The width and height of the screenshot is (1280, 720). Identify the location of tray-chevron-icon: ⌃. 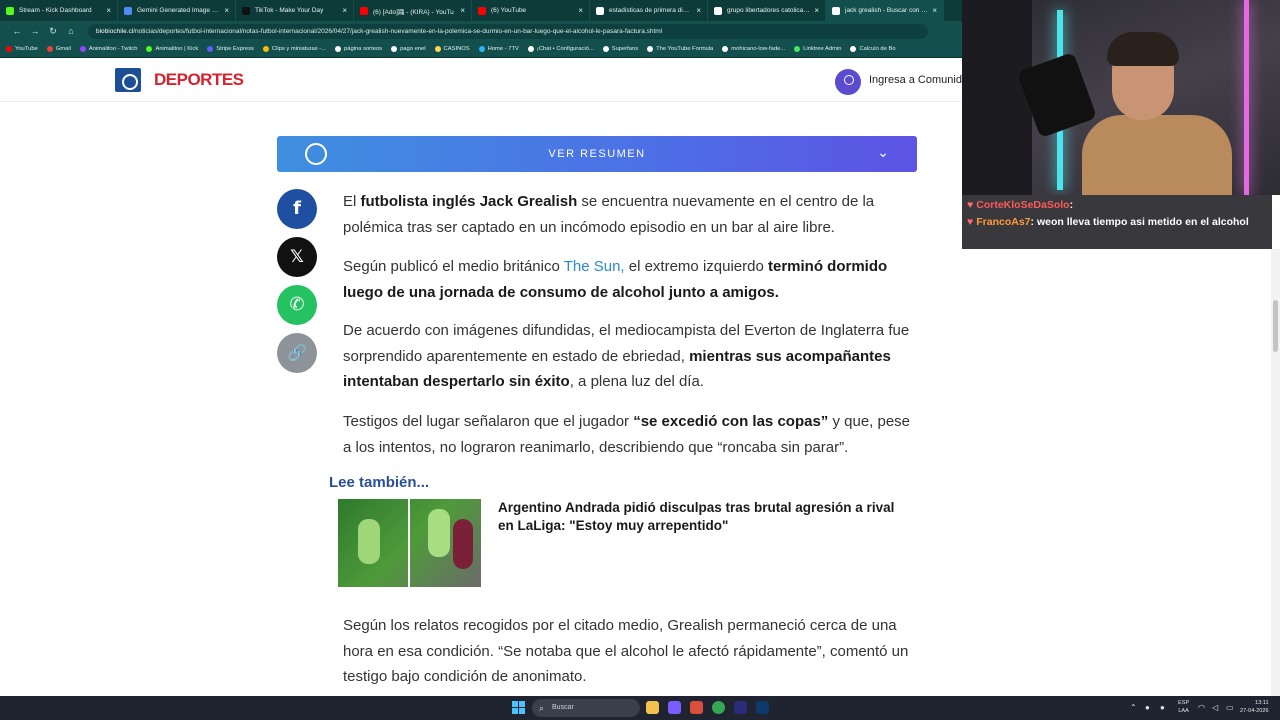
(1133, 707).